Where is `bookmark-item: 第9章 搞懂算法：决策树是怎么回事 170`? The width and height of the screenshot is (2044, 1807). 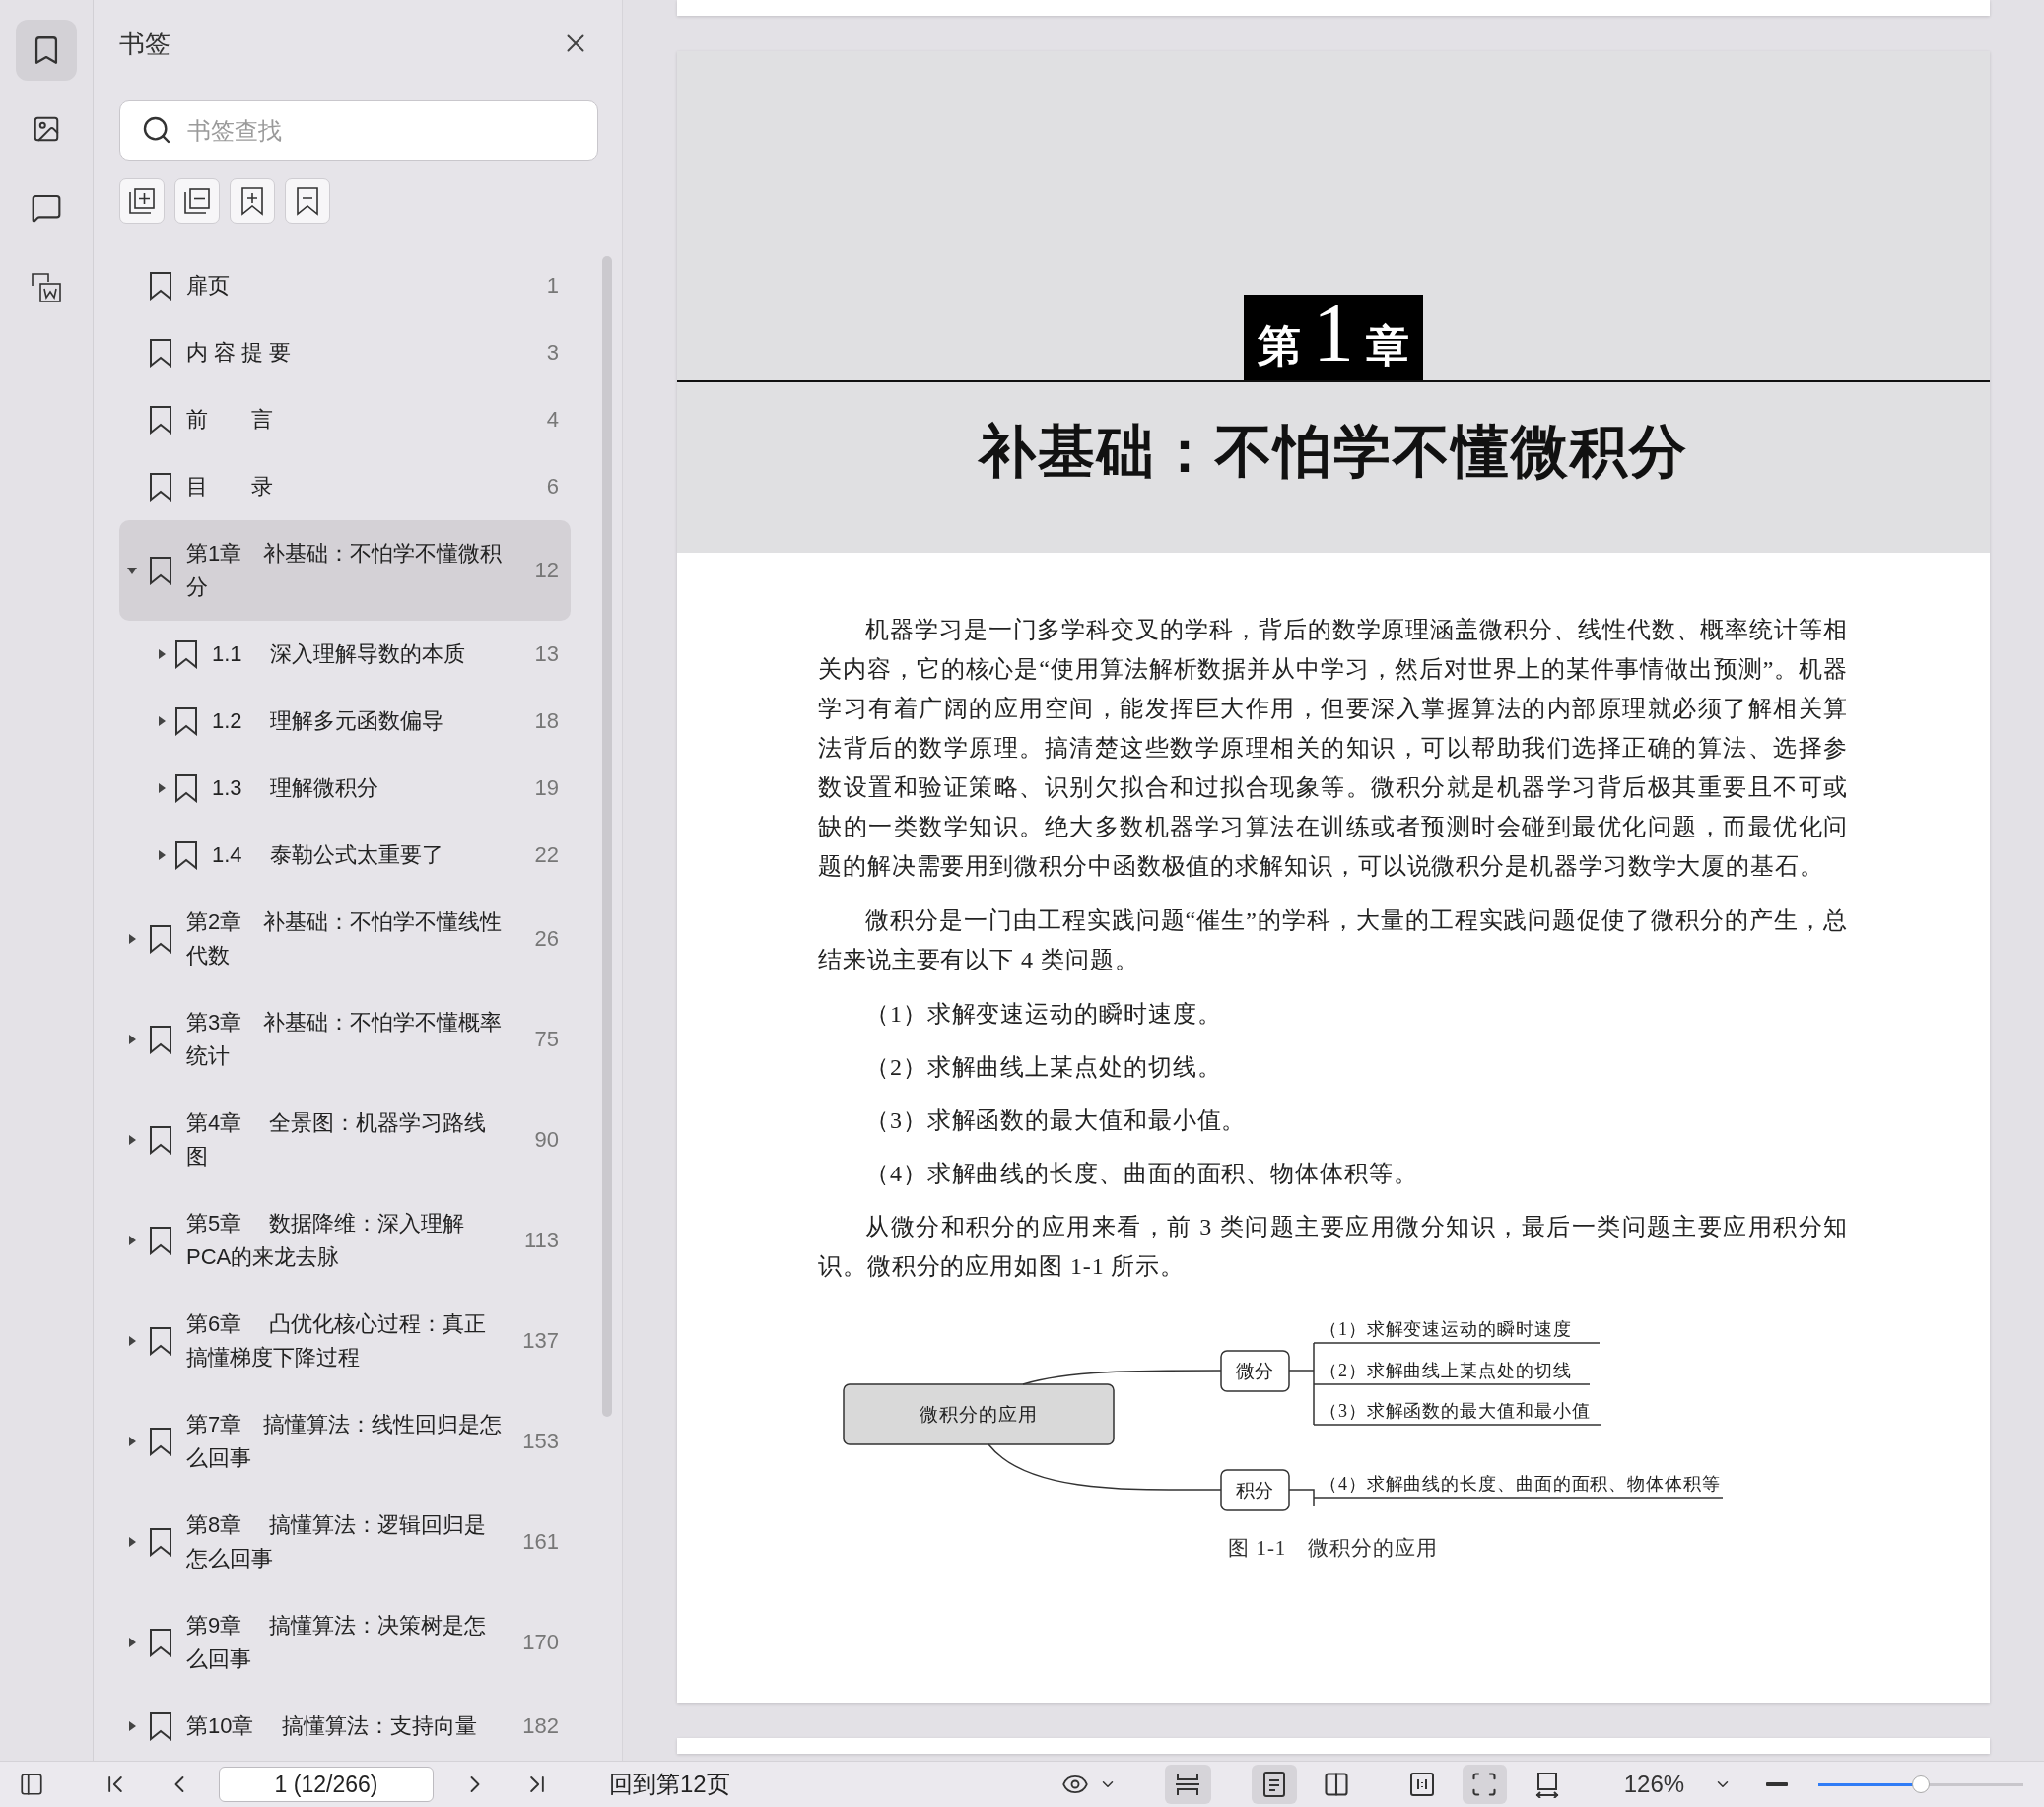
bookmark-item: 第9章 搞懂算法：决策树是怎么回事 170 is located at coordinates (345, 1642).